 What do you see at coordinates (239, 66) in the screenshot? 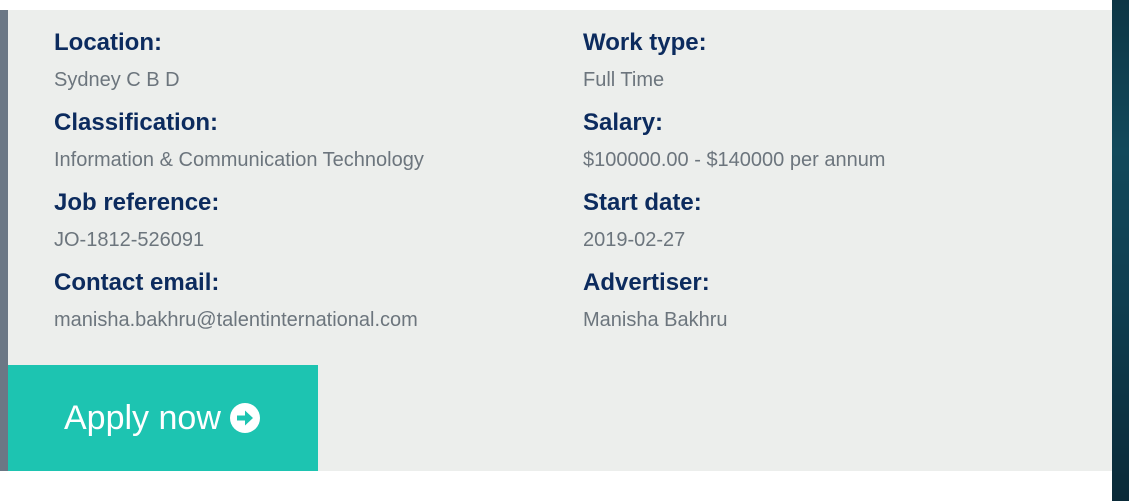
I see `location-field: Location: Sydney C B D` at bounding box center [239, 66].